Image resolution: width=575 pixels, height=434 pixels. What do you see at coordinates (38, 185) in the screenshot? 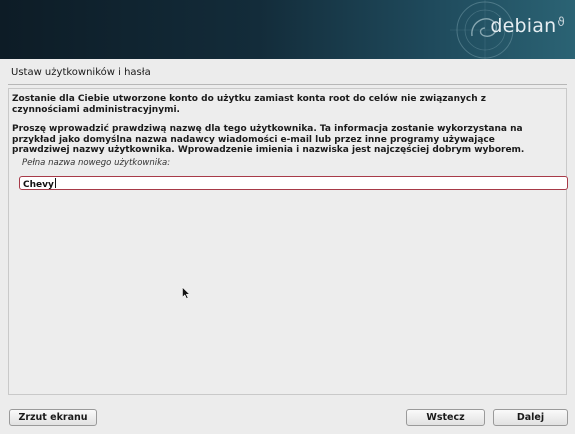
I see `full-name-value: Chevy` at bounding box center [38, 185].